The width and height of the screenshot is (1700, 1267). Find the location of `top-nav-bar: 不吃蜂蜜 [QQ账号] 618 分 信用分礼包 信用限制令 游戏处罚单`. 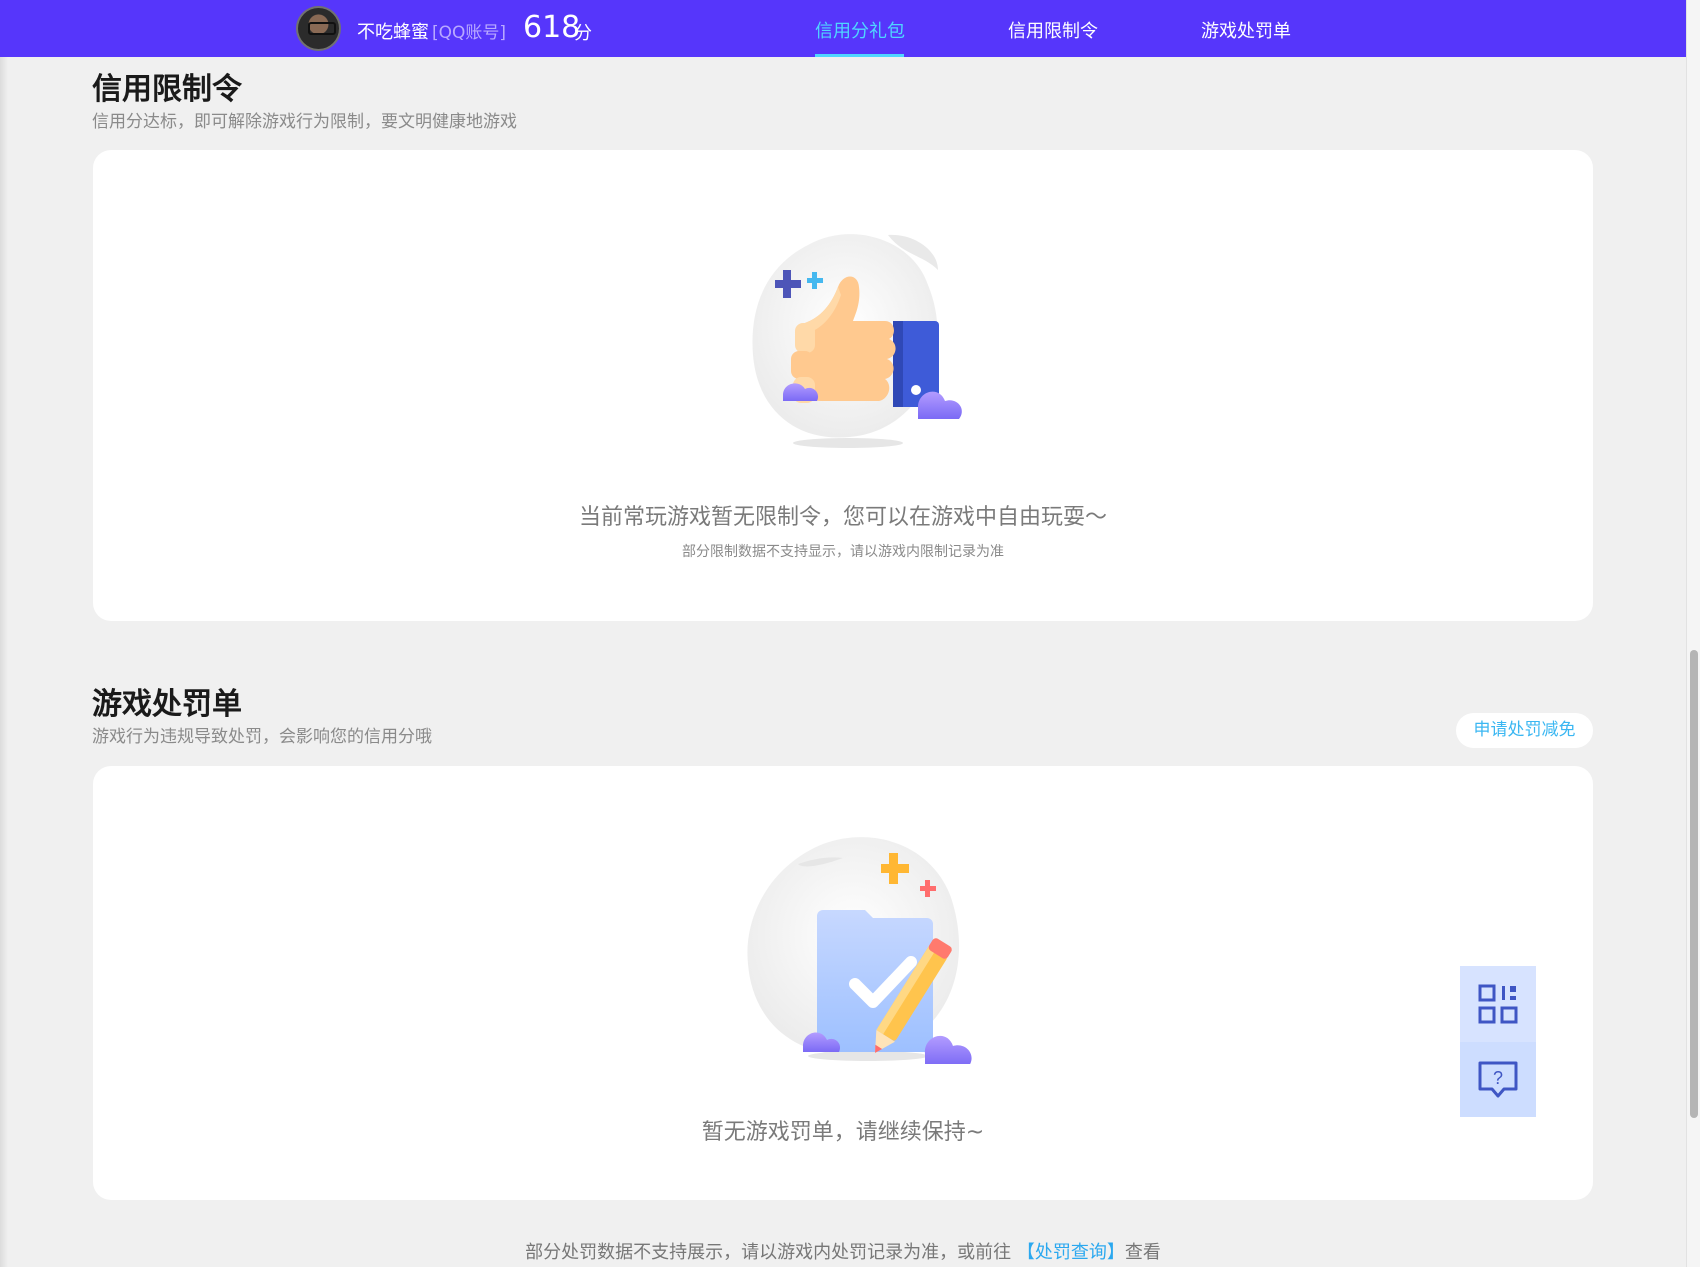

top-nav-bar: 不吃蜂蜜 [QQ账号] 618 分 信用分礼包 信用限制令 游戏处罚单 is located at coordinates (843, 28).